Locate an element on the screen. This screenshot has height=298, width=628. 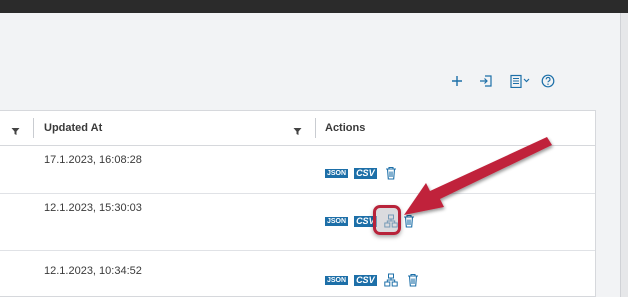
import-icon is located at coordinates (486, 81).